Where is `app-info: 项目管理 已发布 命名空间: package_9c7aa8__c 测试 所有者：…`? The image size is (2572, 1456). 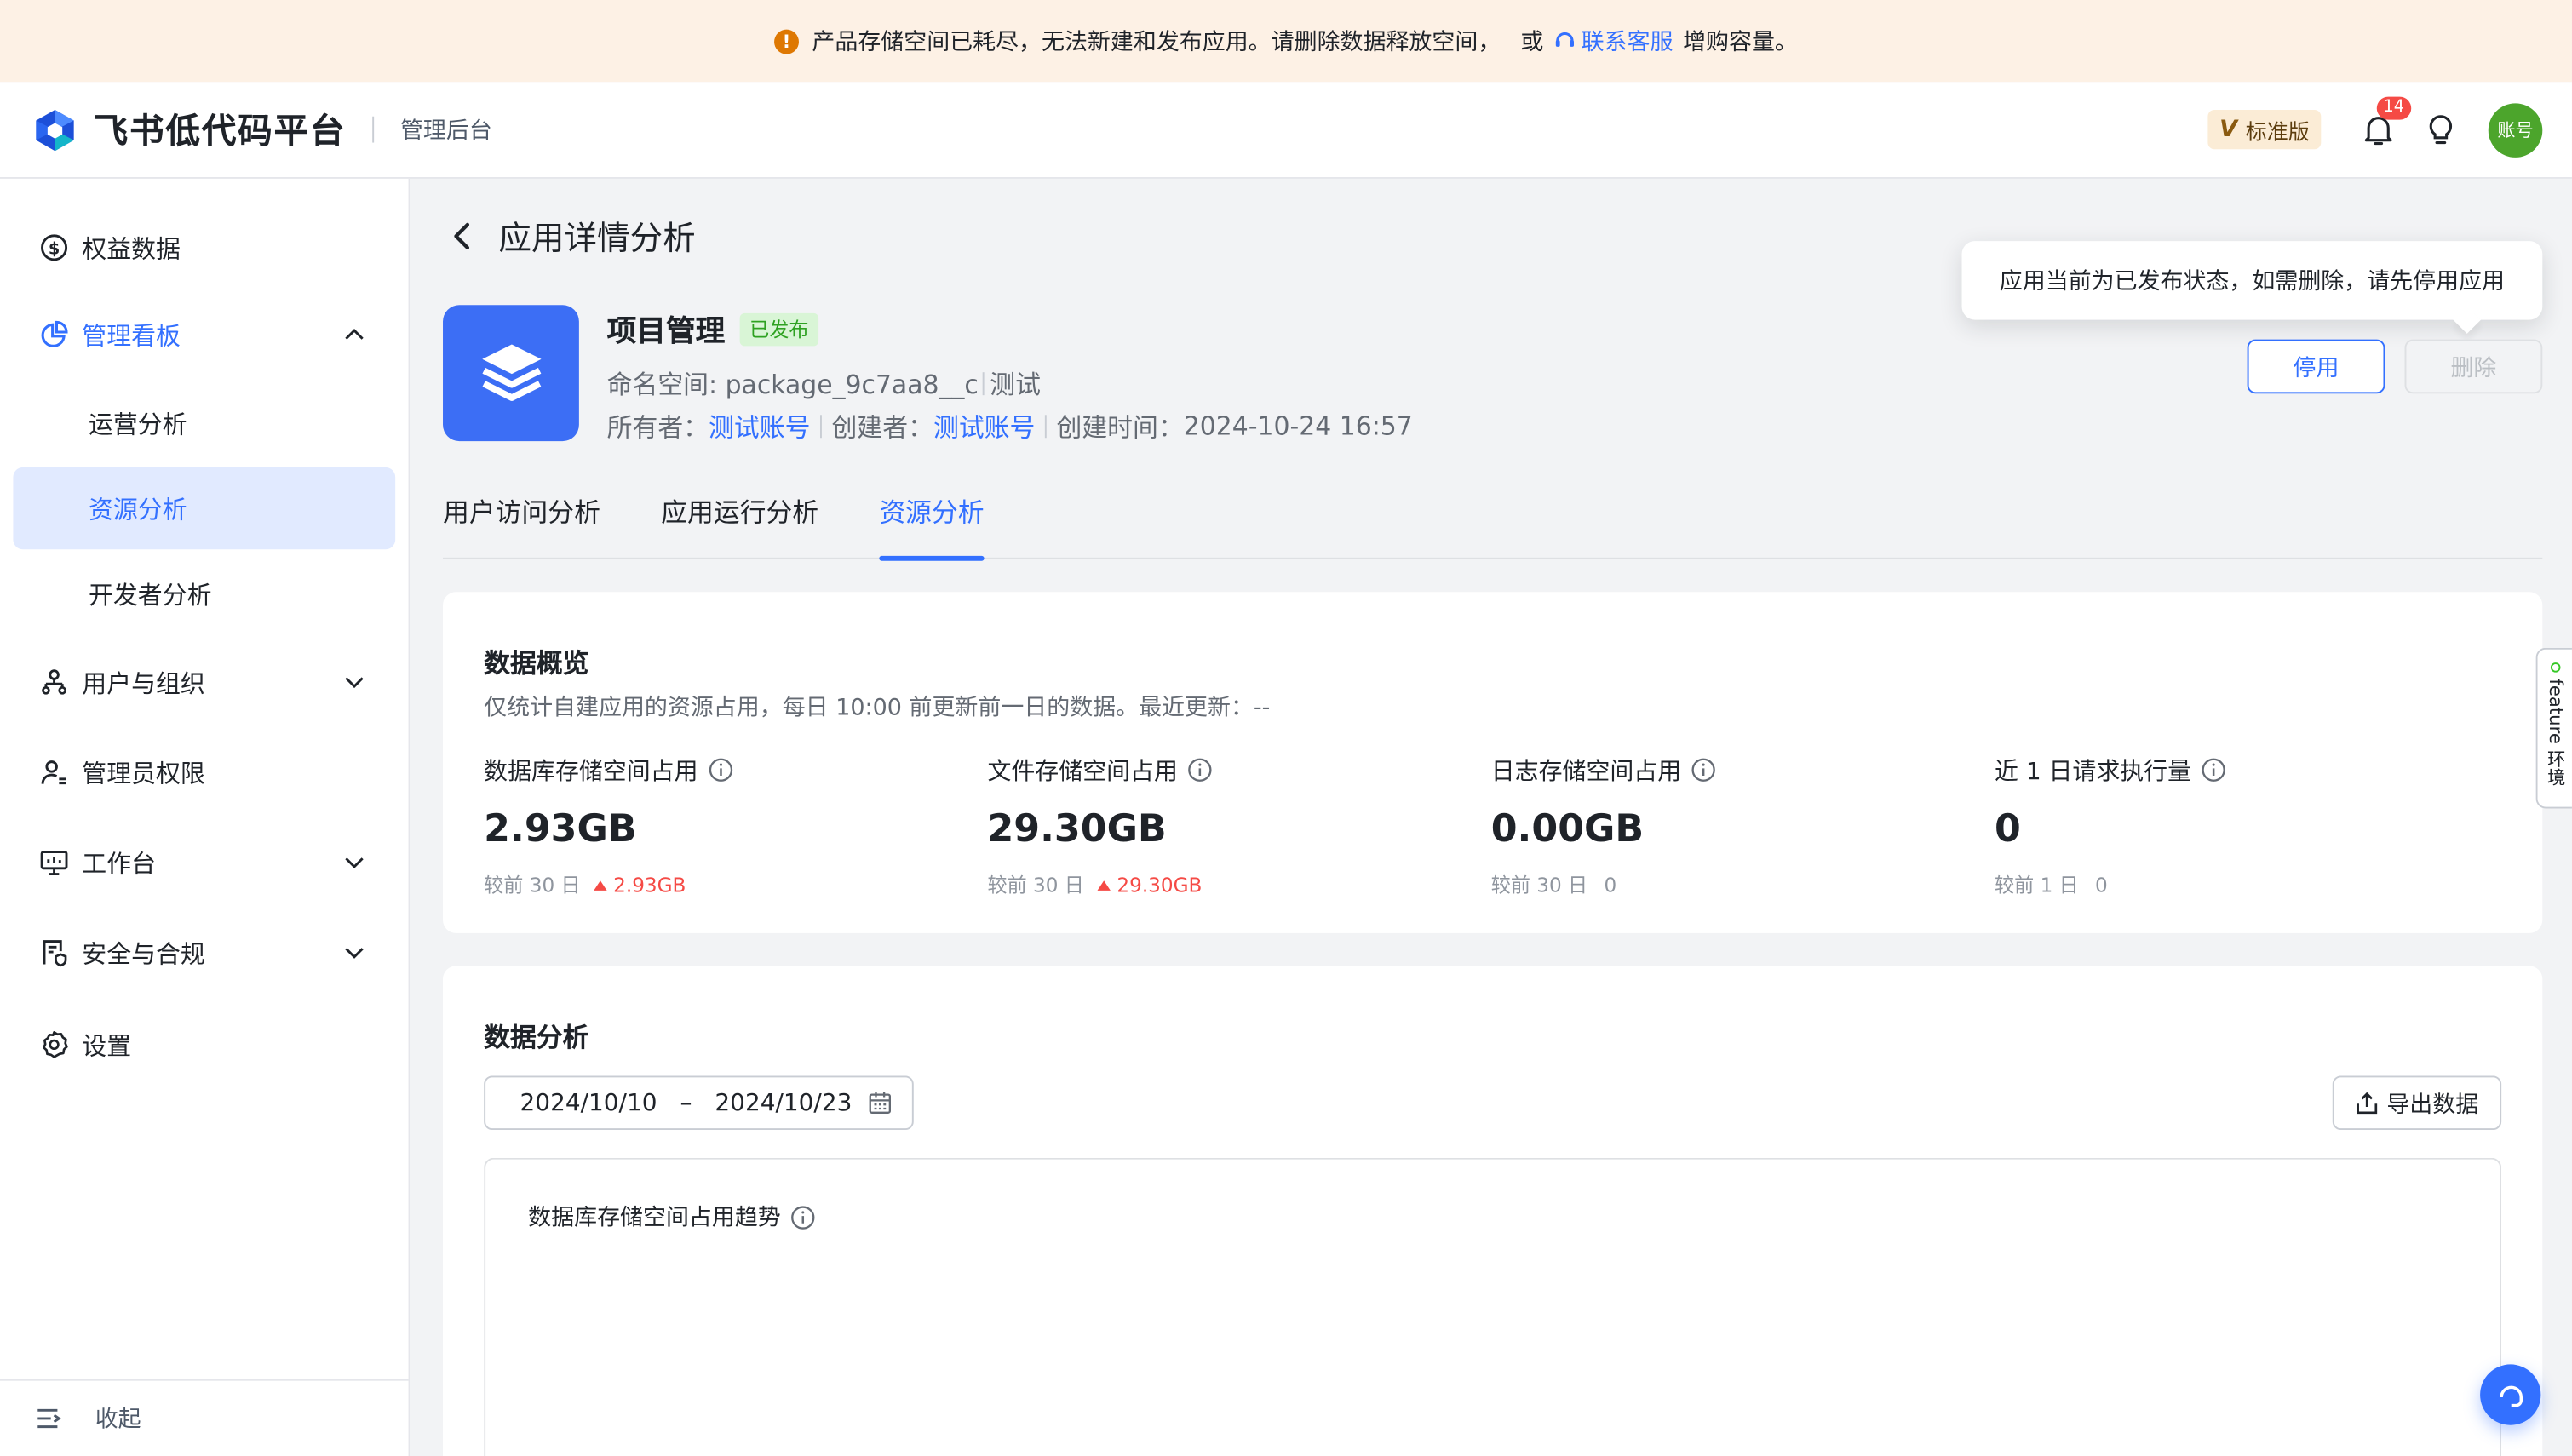 app-info: 项目管理 已发布 命名空间: package_9c7aa8__c 测试 所有者：… is located at coordinates (1010, 376).